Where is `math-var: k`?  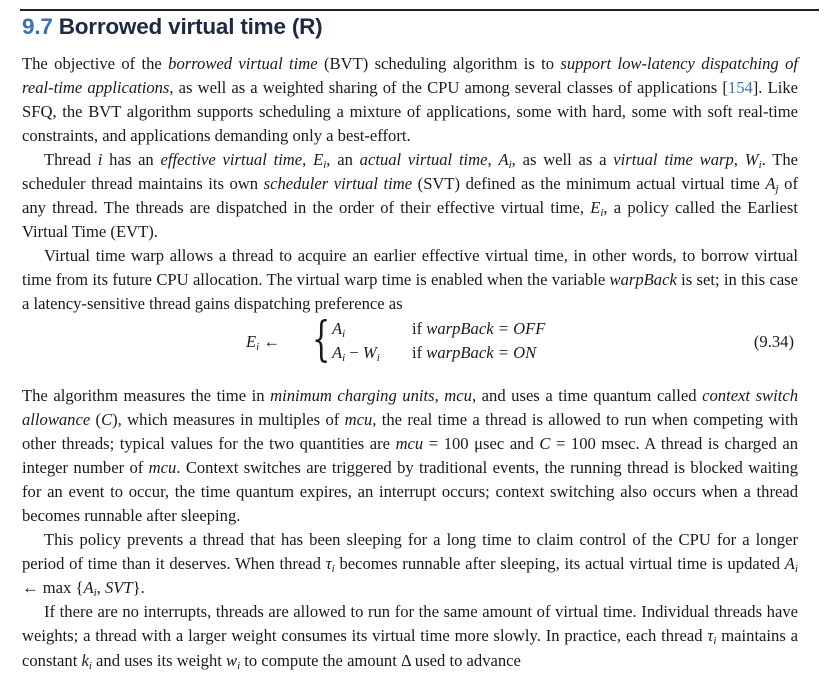
math-var: k is located at coordinates (85, 660).